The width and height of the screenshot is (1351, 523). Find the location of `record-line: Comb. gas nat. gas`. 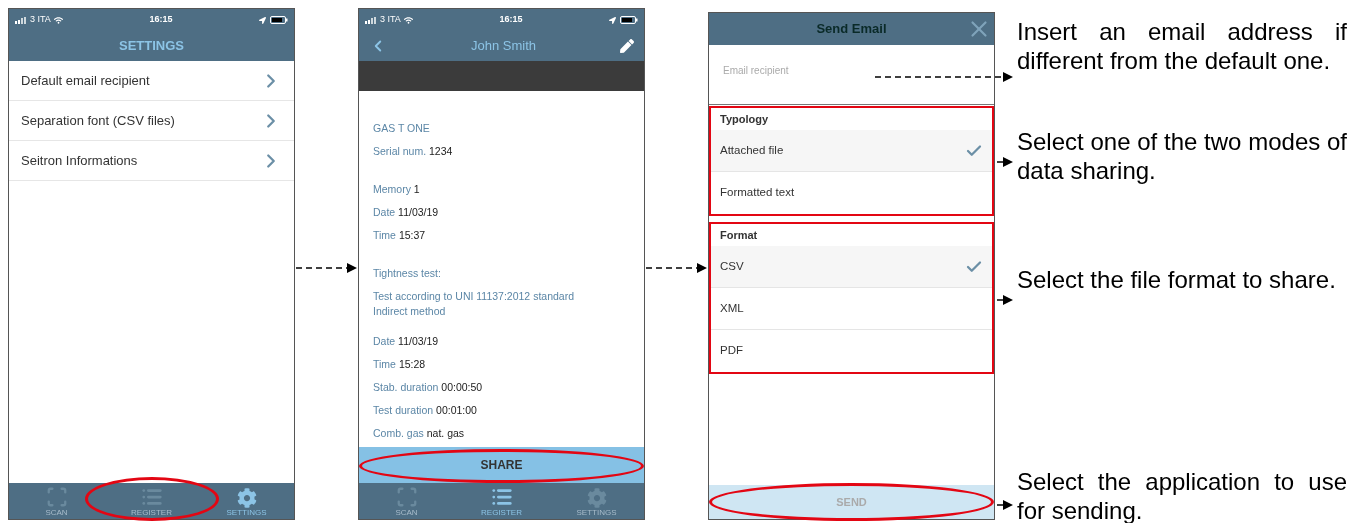

record-line: Comb. gas nat. gas is located at coordinates (419, 433).